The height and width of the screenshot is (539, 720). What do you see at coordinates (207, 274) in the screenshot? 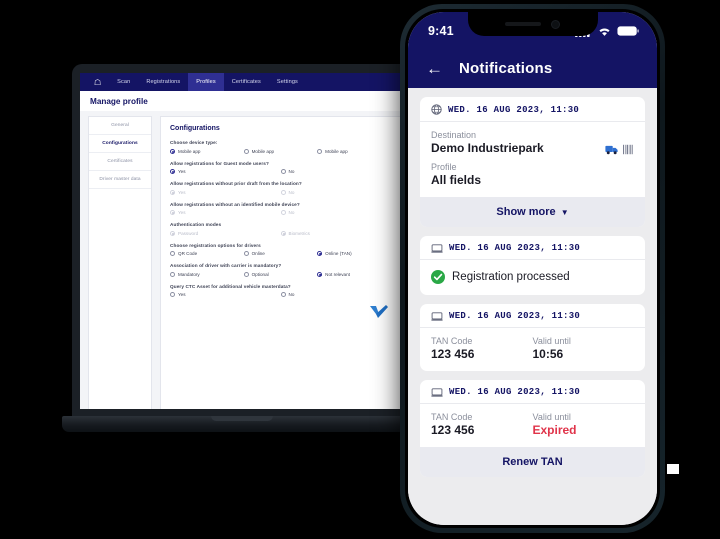
I see `radio-option: Mandatory` at bounding box center [207, 274].